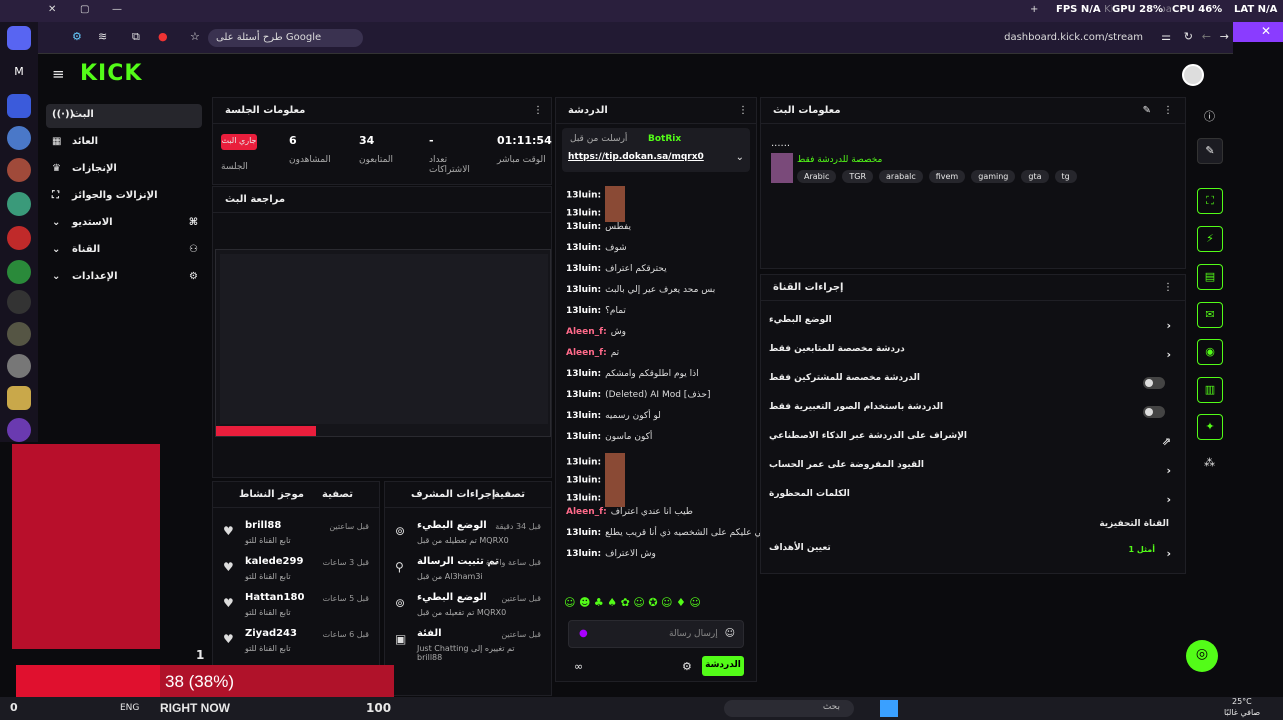 Image resolution: width=1283 pixels, height=720 pixels. What do you see at coordinates (973, 357) in the screenshot?
I see `followers-only-row: دردشة مخصصة للمتابعين فقط ›` at bounding box center [973, 357].